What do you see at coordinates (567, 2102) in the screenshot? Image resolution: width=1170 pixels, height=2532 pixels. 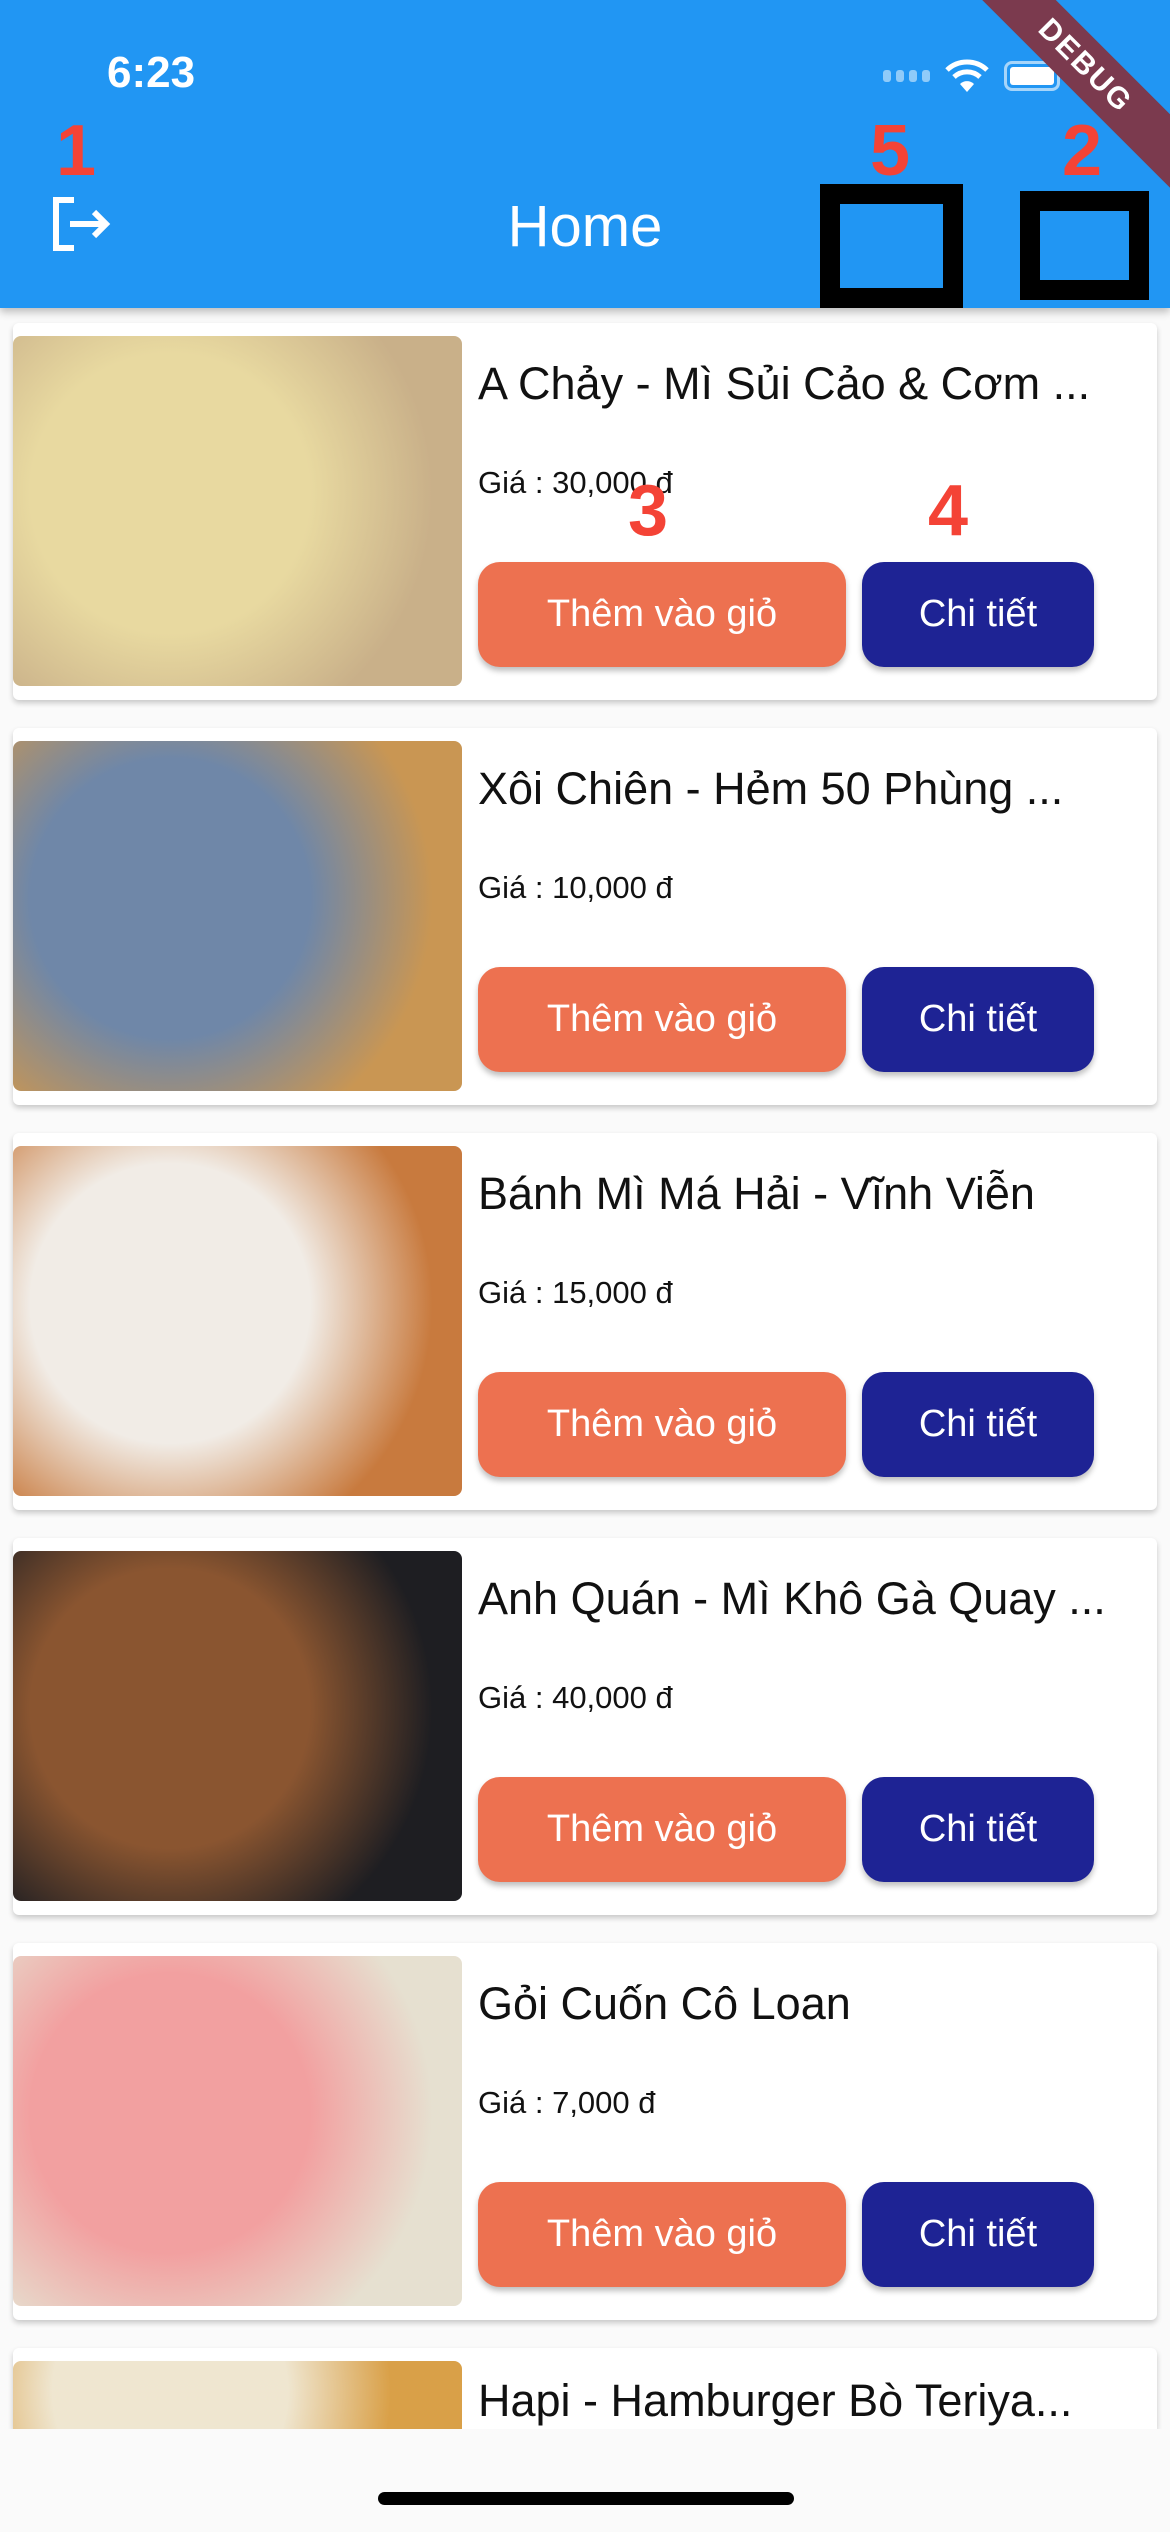 I see `food-price: Giá : 7,000 đ` at bounding box center [567, 2102].